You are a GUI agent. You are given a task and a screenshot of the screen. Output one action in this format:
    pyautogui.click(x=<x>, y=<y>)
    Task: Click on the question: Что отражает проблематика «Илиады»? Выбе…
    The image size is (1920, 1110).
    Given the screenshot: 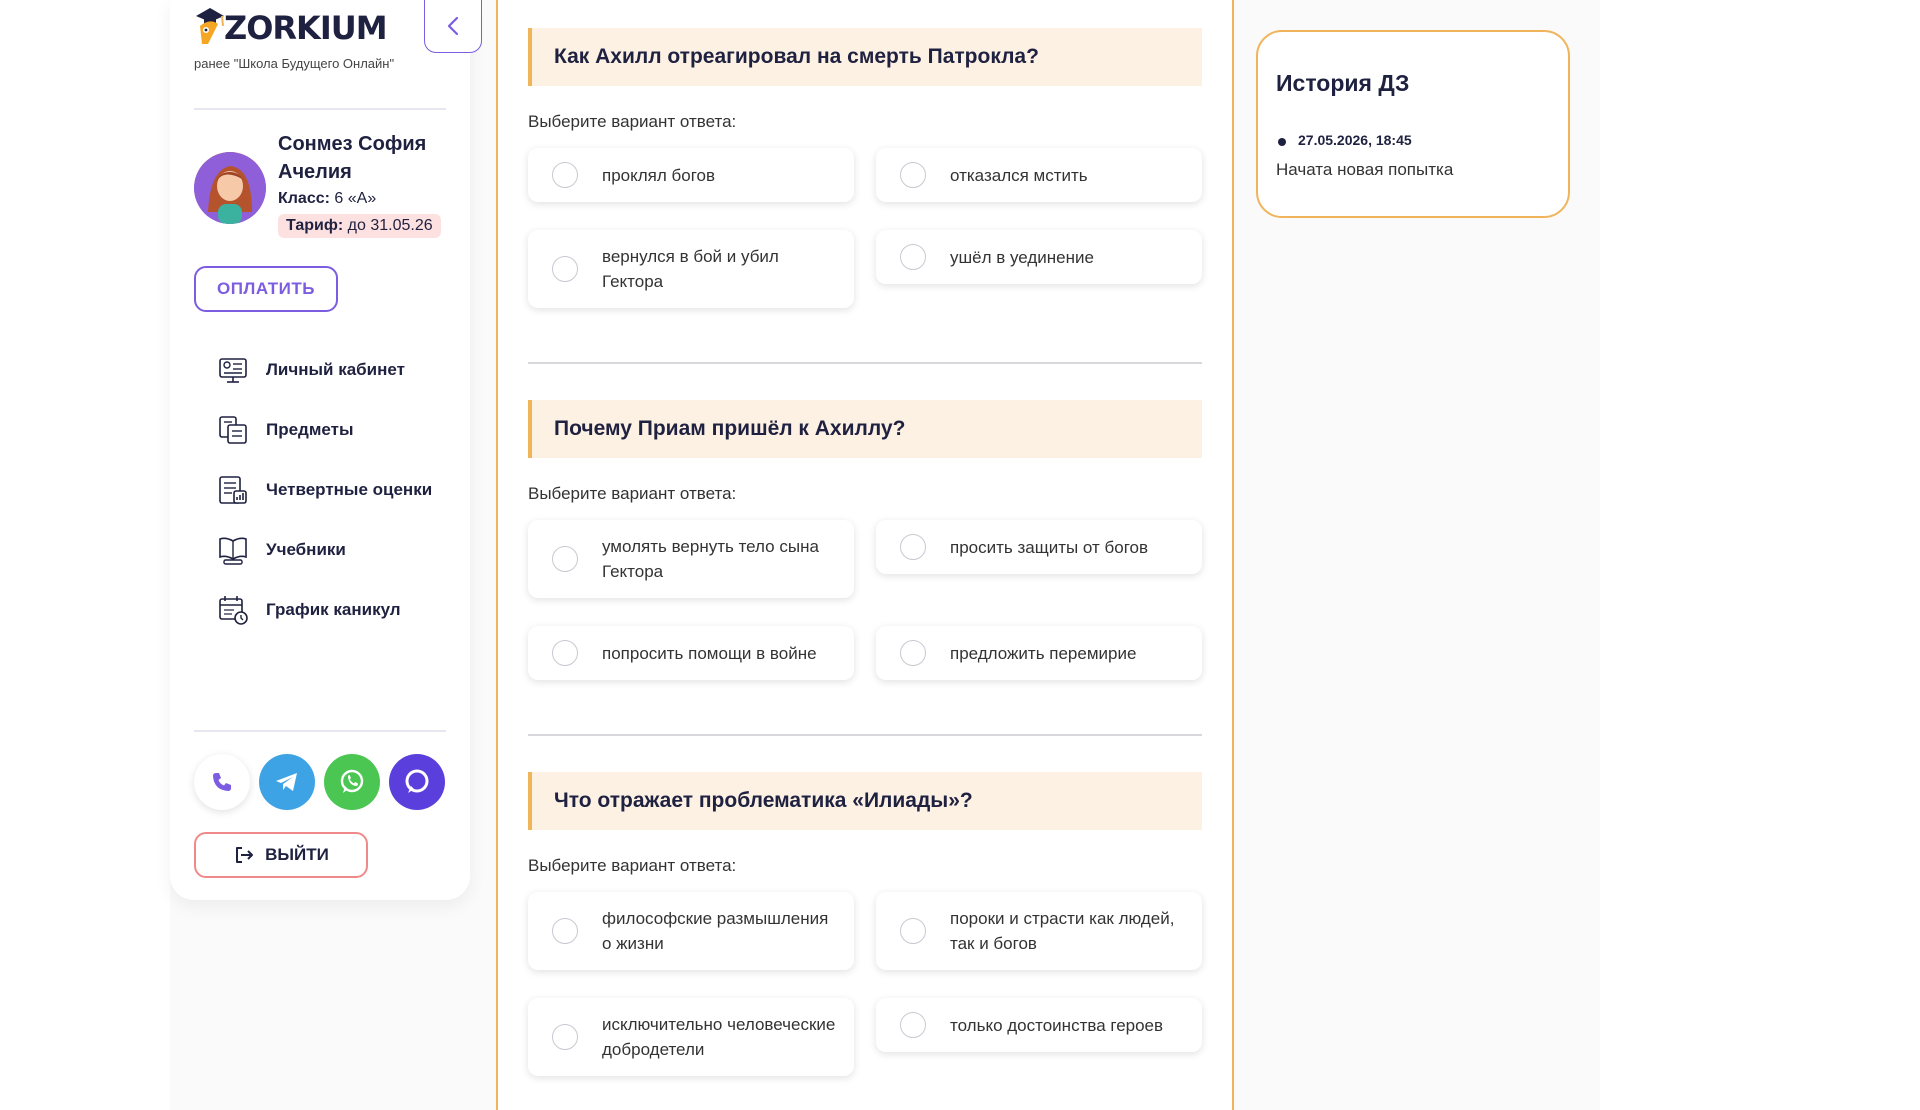 What is the action you would take?
    pyautogui.click(x=865, y=824)
    